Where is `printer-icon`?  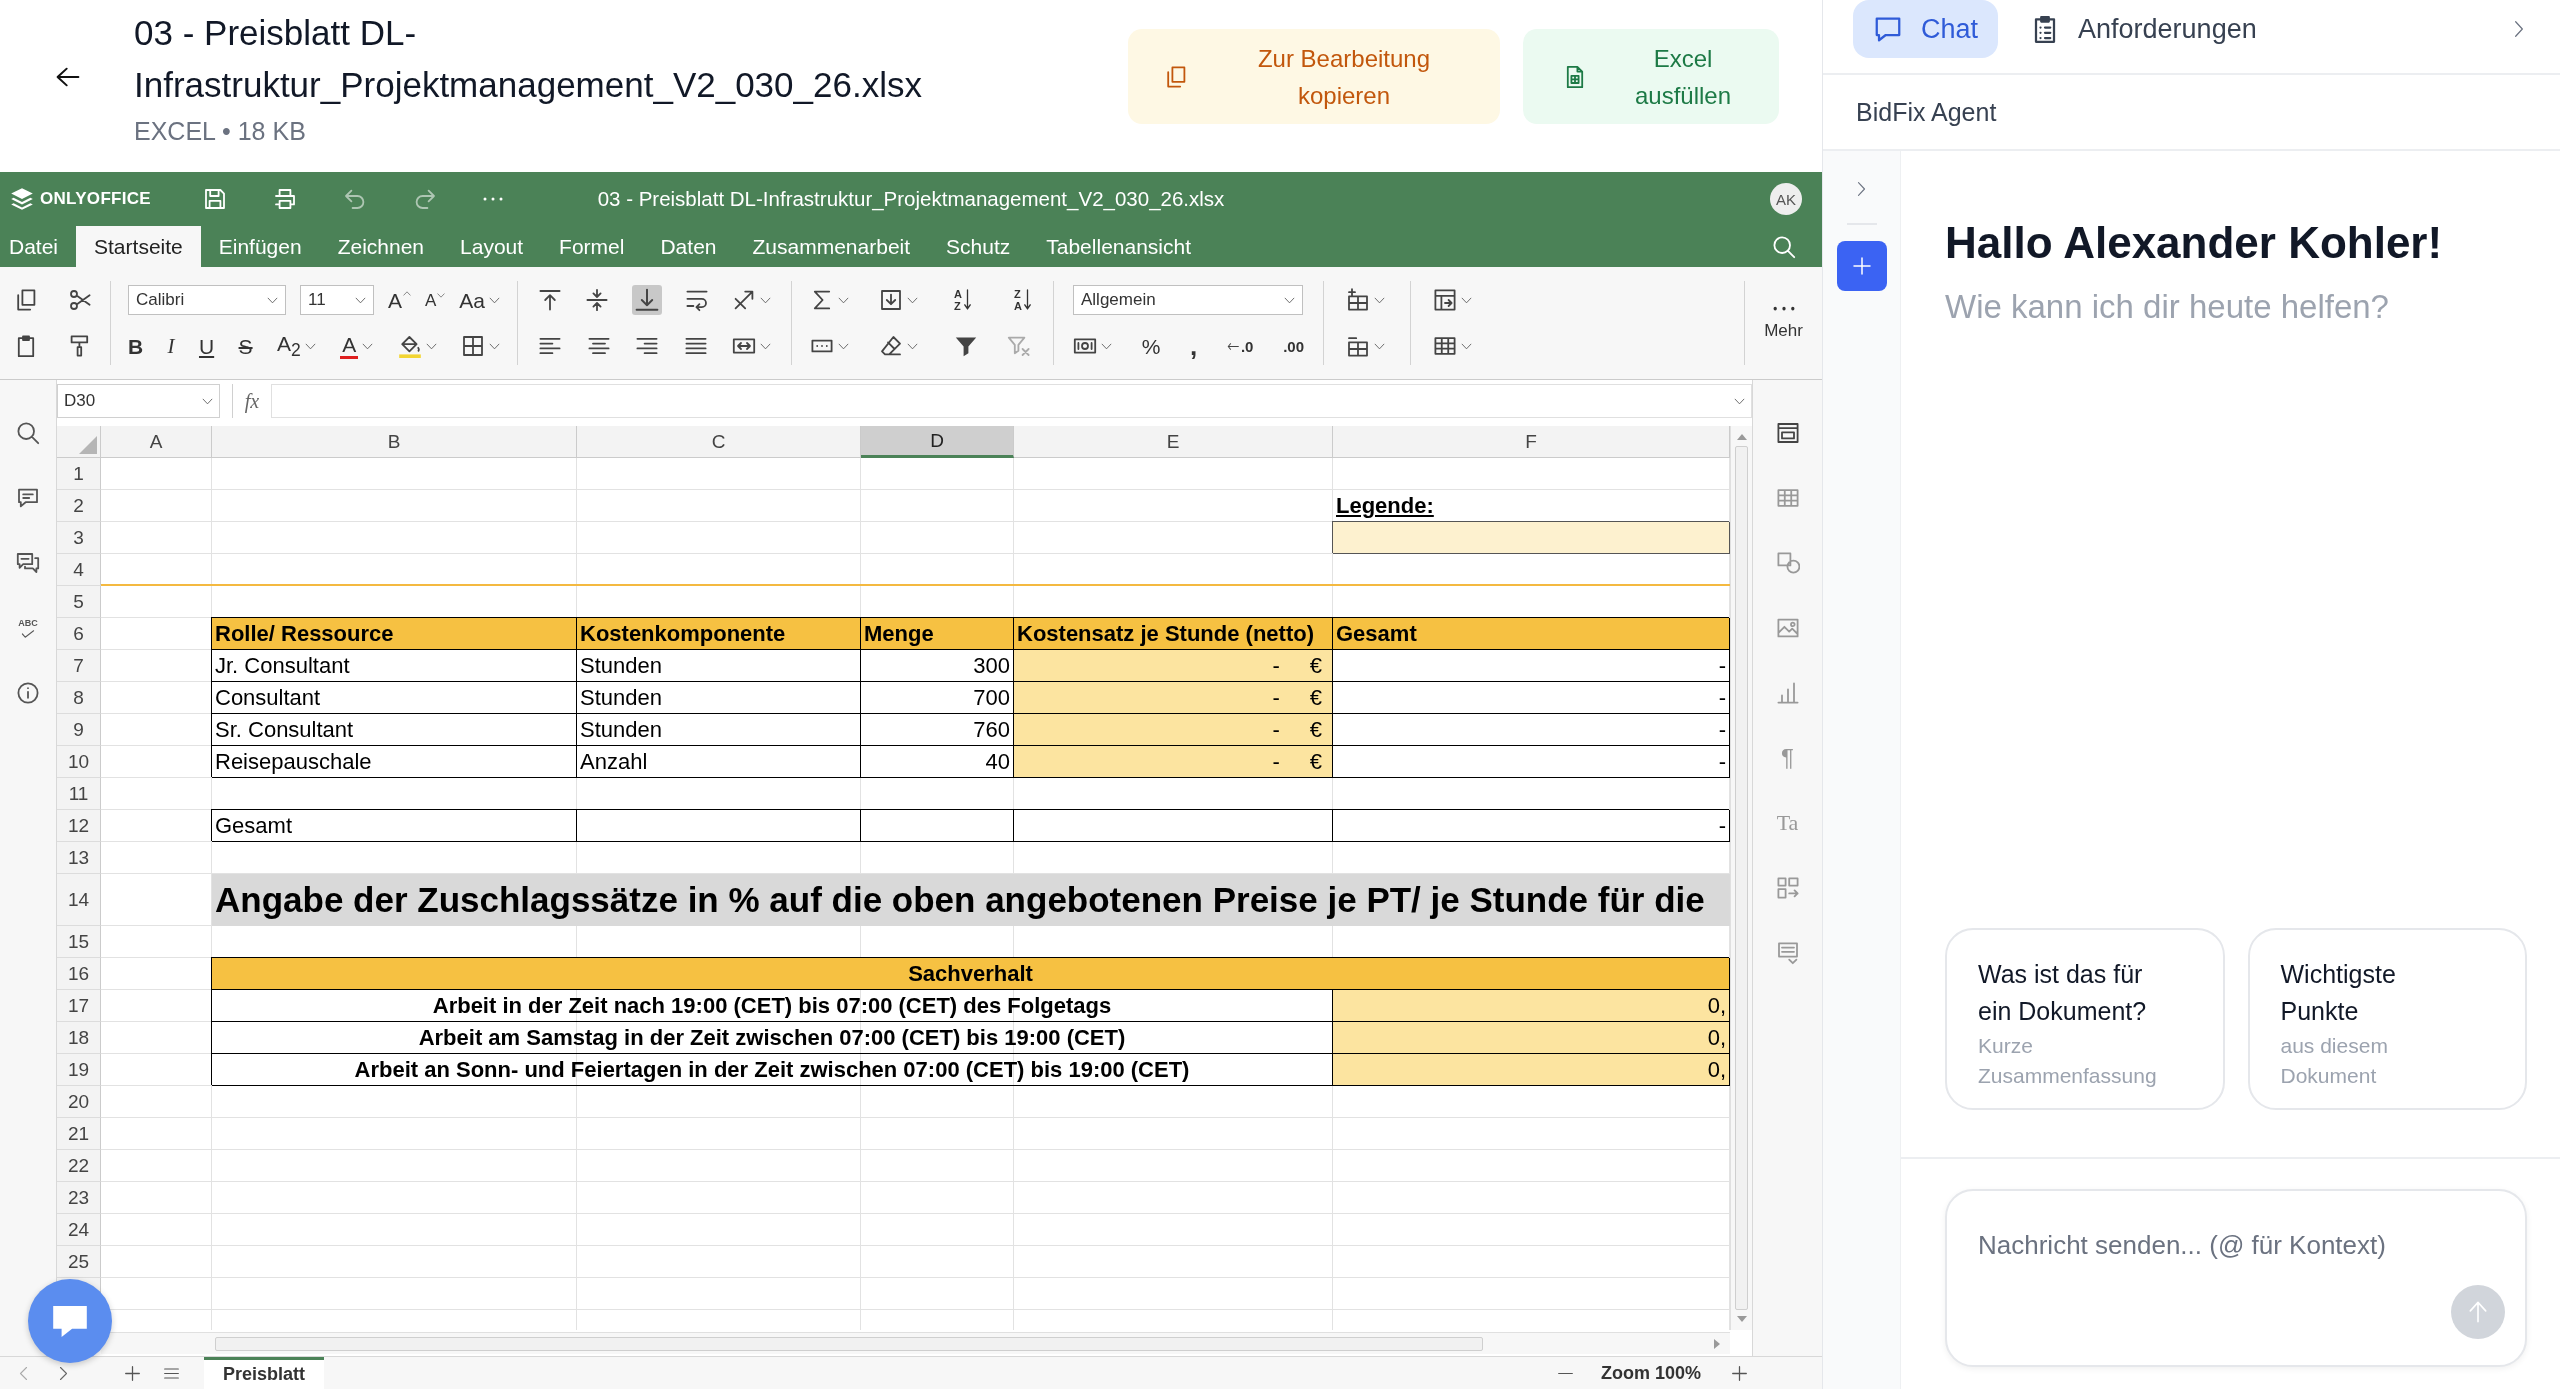
printer-icon is located at coordinates (285, 199).